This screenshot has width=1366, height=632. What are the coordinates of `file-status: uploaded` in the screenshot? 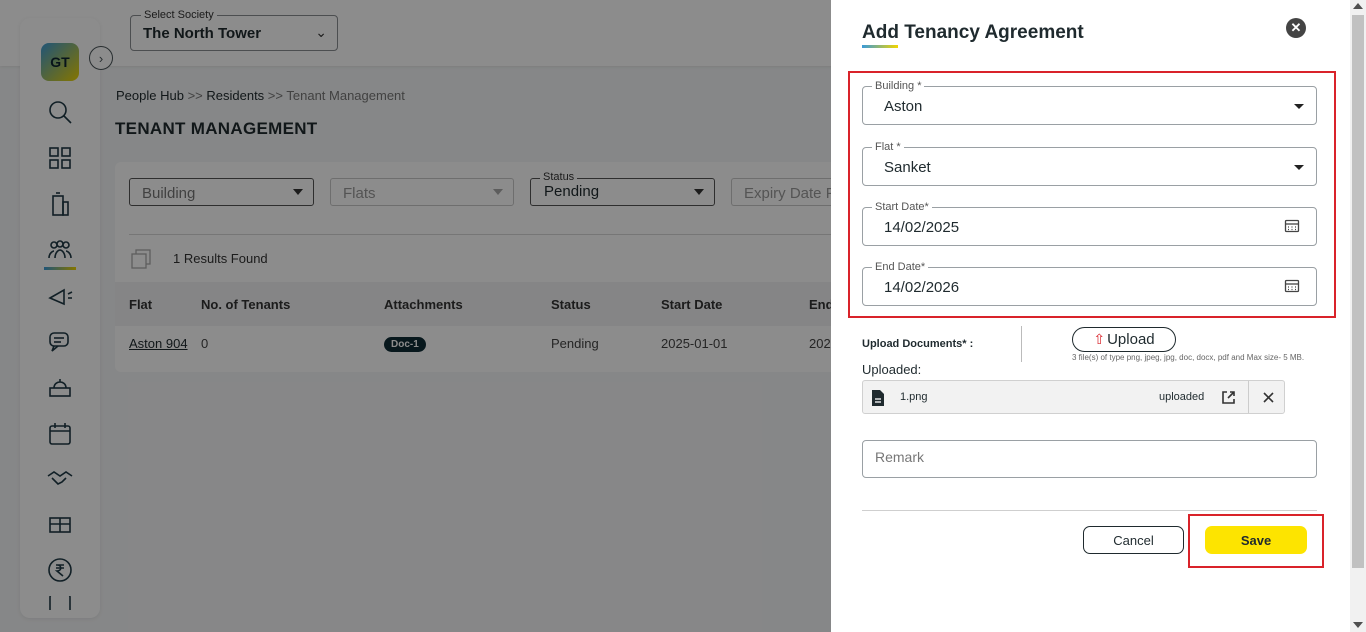 It's located at (1182, 397).